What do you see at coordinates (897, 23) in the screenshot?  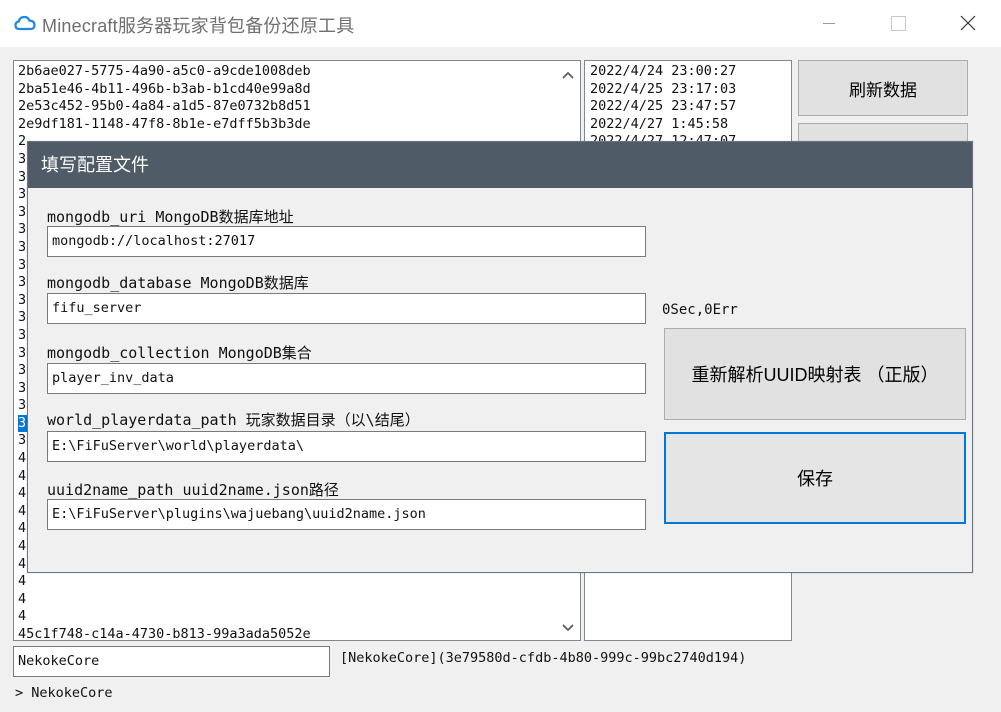 I see `maximize-button` at bounding box center [897, 23].